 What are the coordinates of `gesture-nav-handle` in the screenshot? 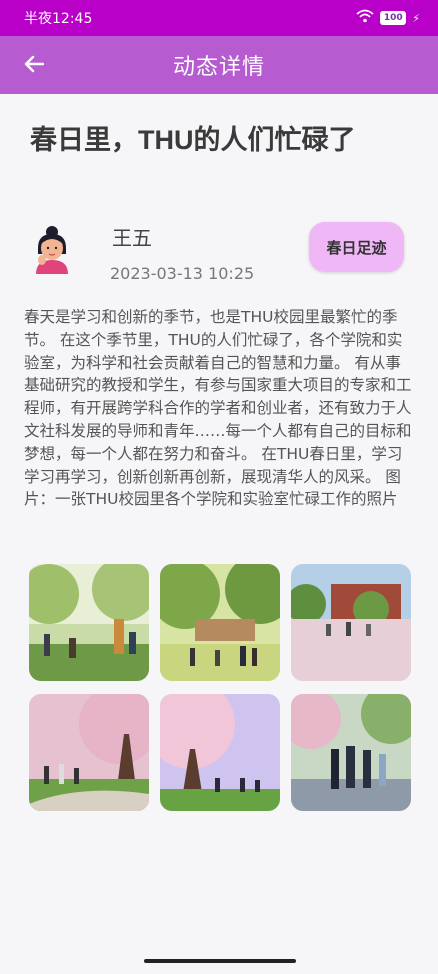 It's located at (220, 961).